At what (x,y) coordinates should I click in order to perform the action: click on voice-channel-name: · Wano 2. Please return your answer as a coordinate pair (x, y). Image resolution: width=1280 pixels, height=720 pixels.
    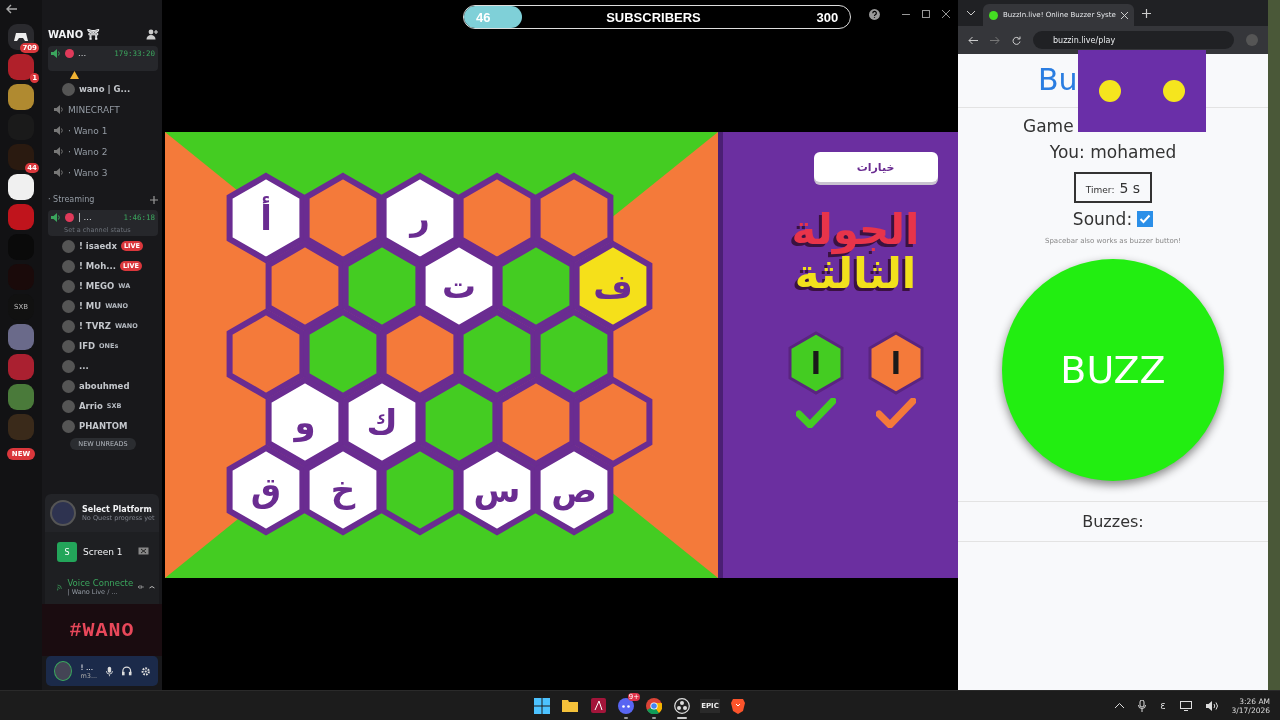
    Looking at the image, I should click on (88, 151).